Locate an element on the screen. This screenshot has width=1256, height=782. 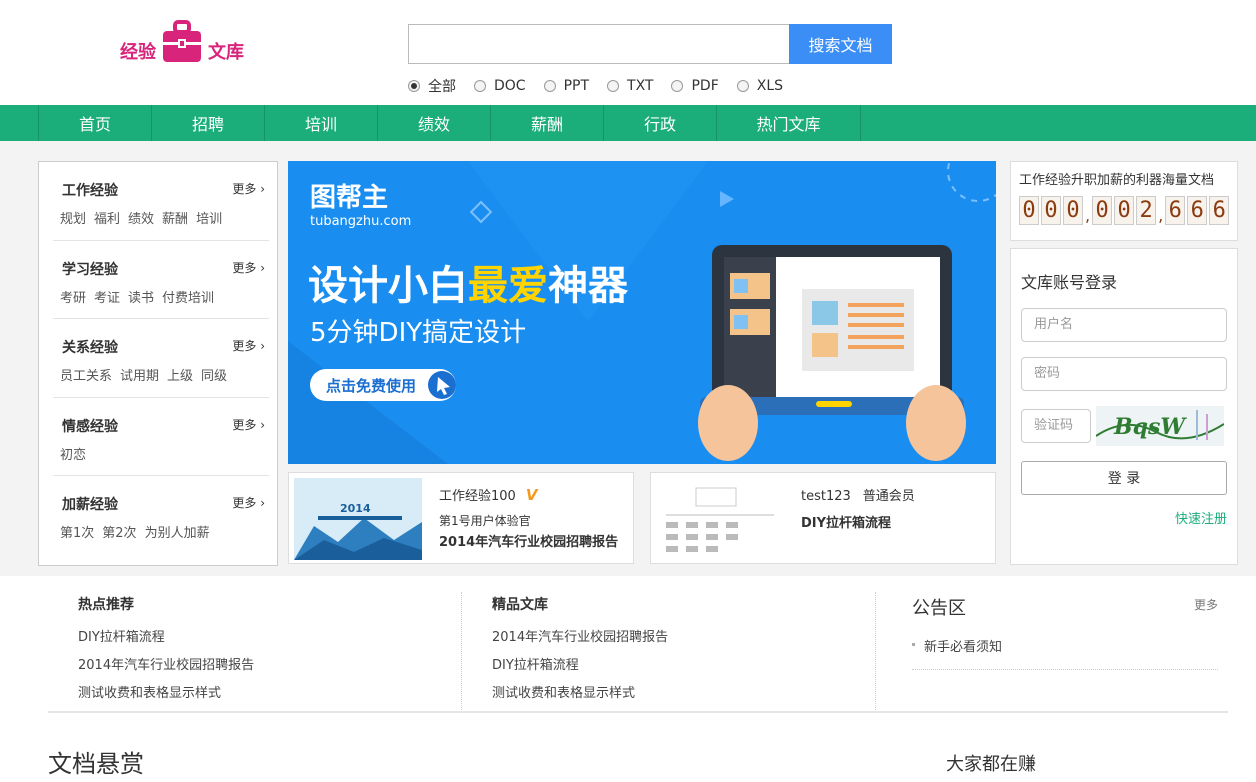
nav-training: 培训 is located at coordinates (320, 123).